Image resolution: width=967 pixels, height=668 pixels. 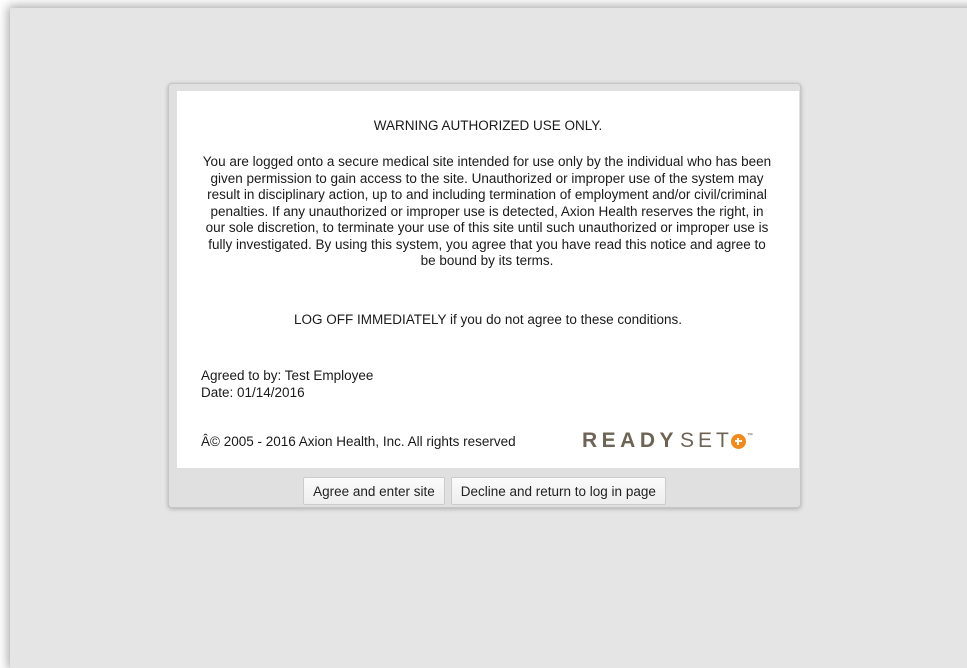 I want to click on readyset-logo: READY SET ™, so click(x=667, y=441).